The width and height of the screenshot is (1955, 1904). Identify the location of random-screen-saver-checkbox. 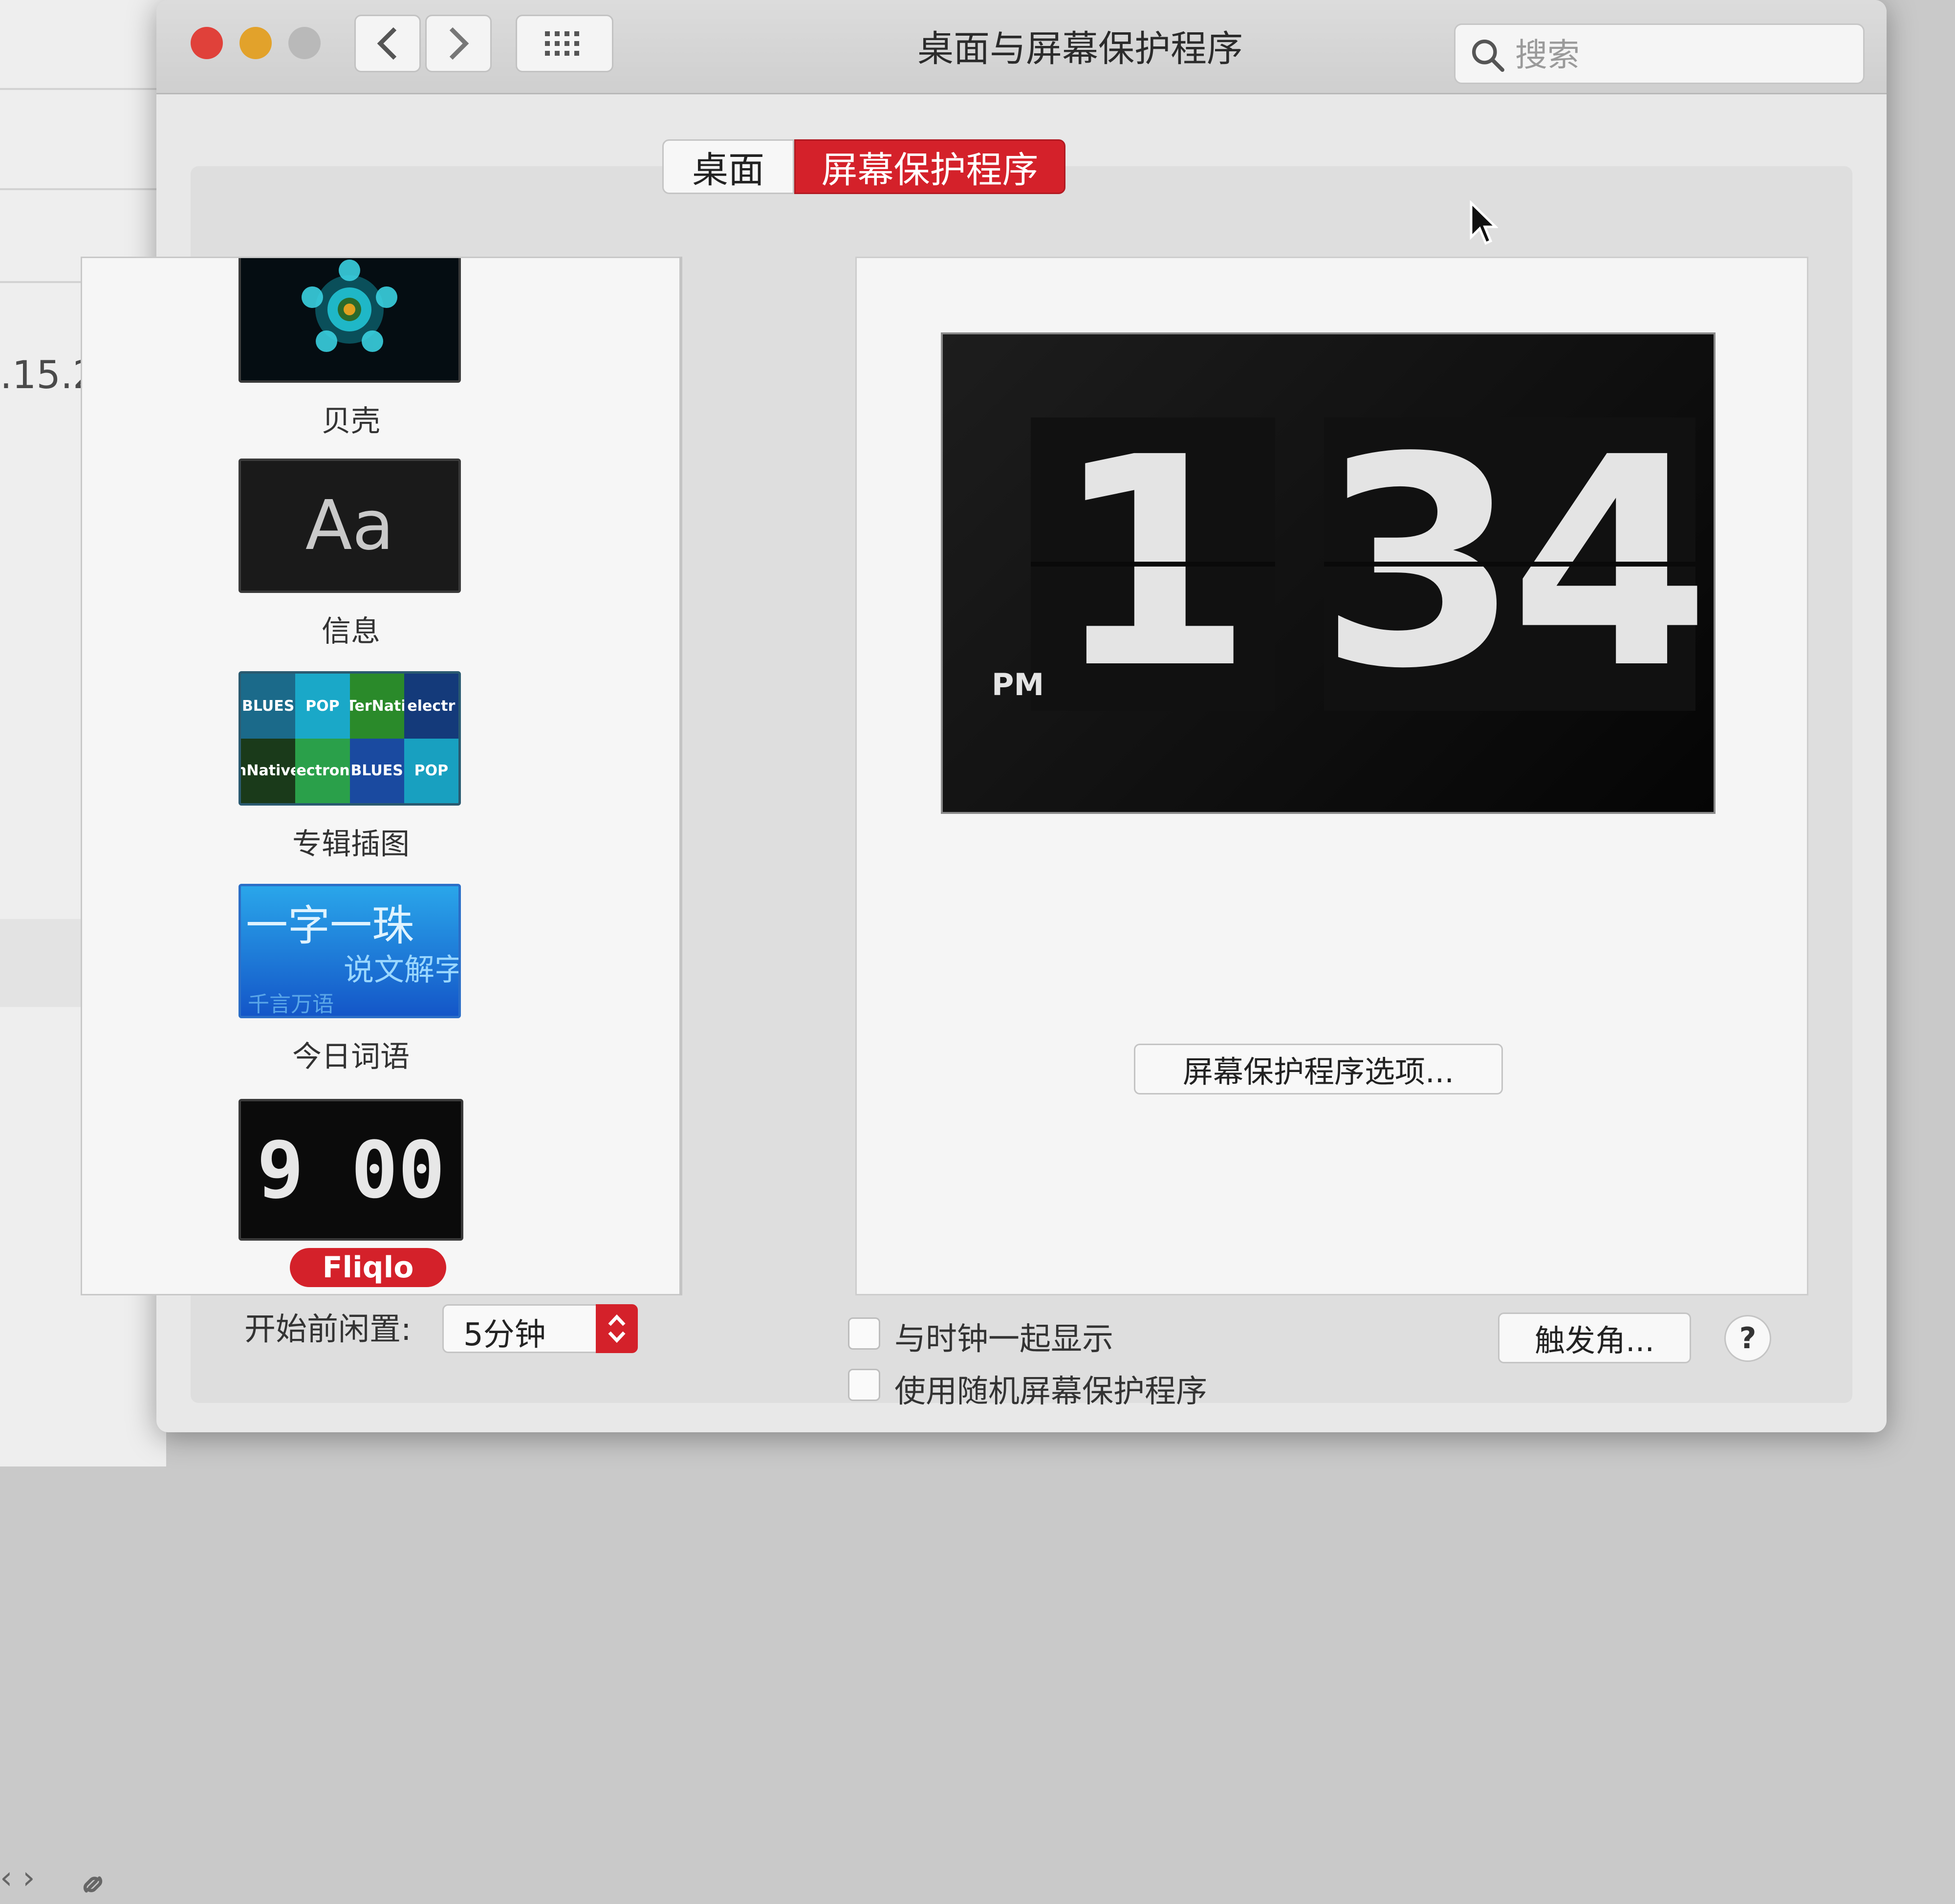
(864, 1385).